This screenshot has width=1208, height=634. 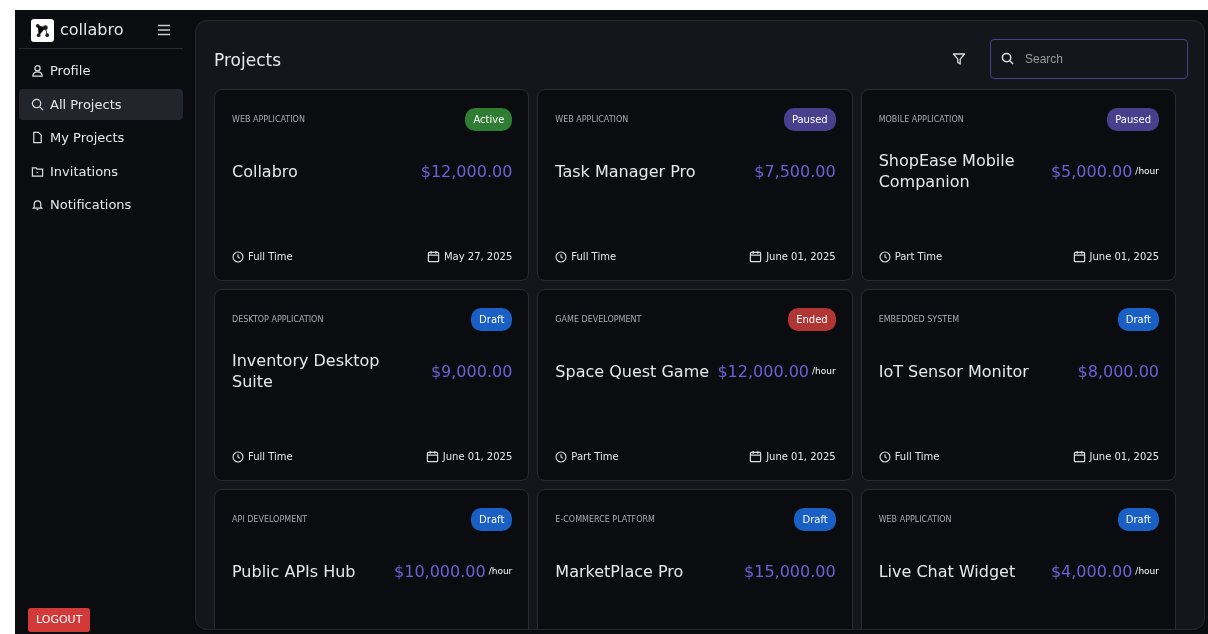 I want to click on document-icon, so click(x=37, y=138).